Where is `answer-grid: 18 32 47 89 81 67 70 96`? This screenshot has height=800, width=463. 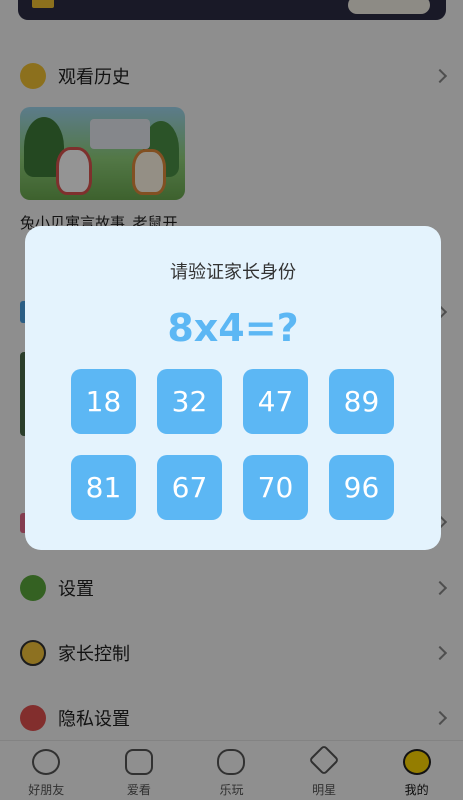 answer-grid: 18 32 47 89 81 67 70 96 is located at coordinates (233, 444).